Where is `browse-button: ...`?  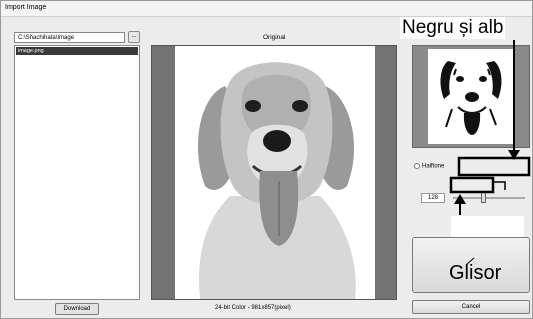
browse-button: ... is located at coordinates (134, 37).